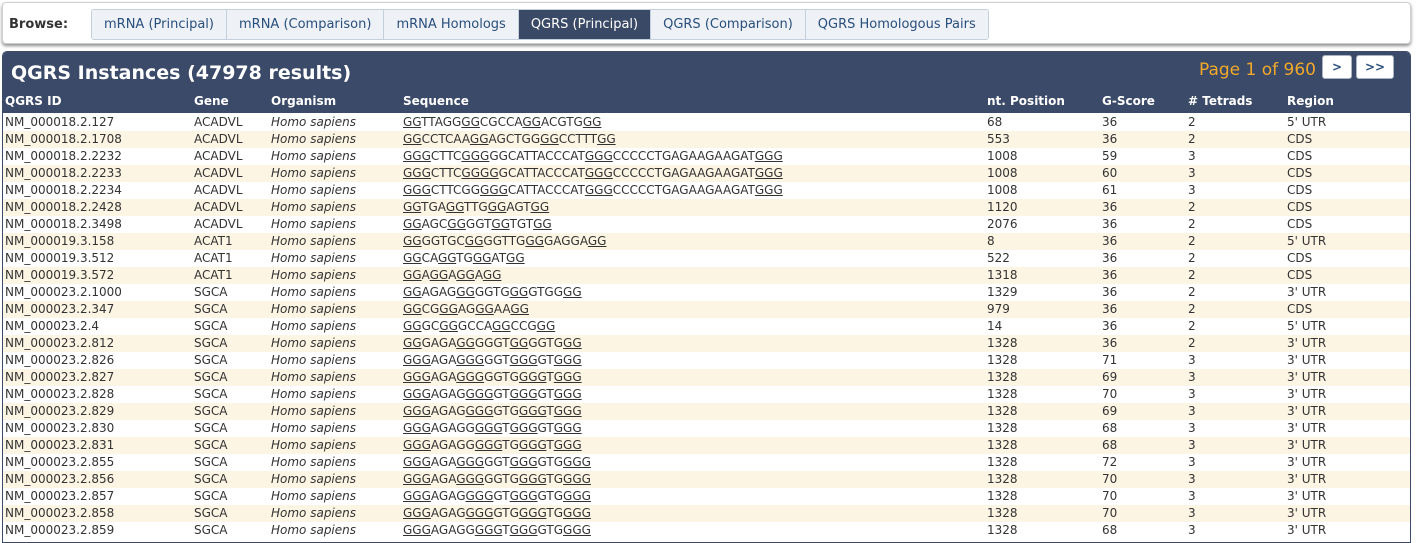 This screenshot has height=543, width=1416. I want to click on col-header-organism: Organism, so click(303, 101).